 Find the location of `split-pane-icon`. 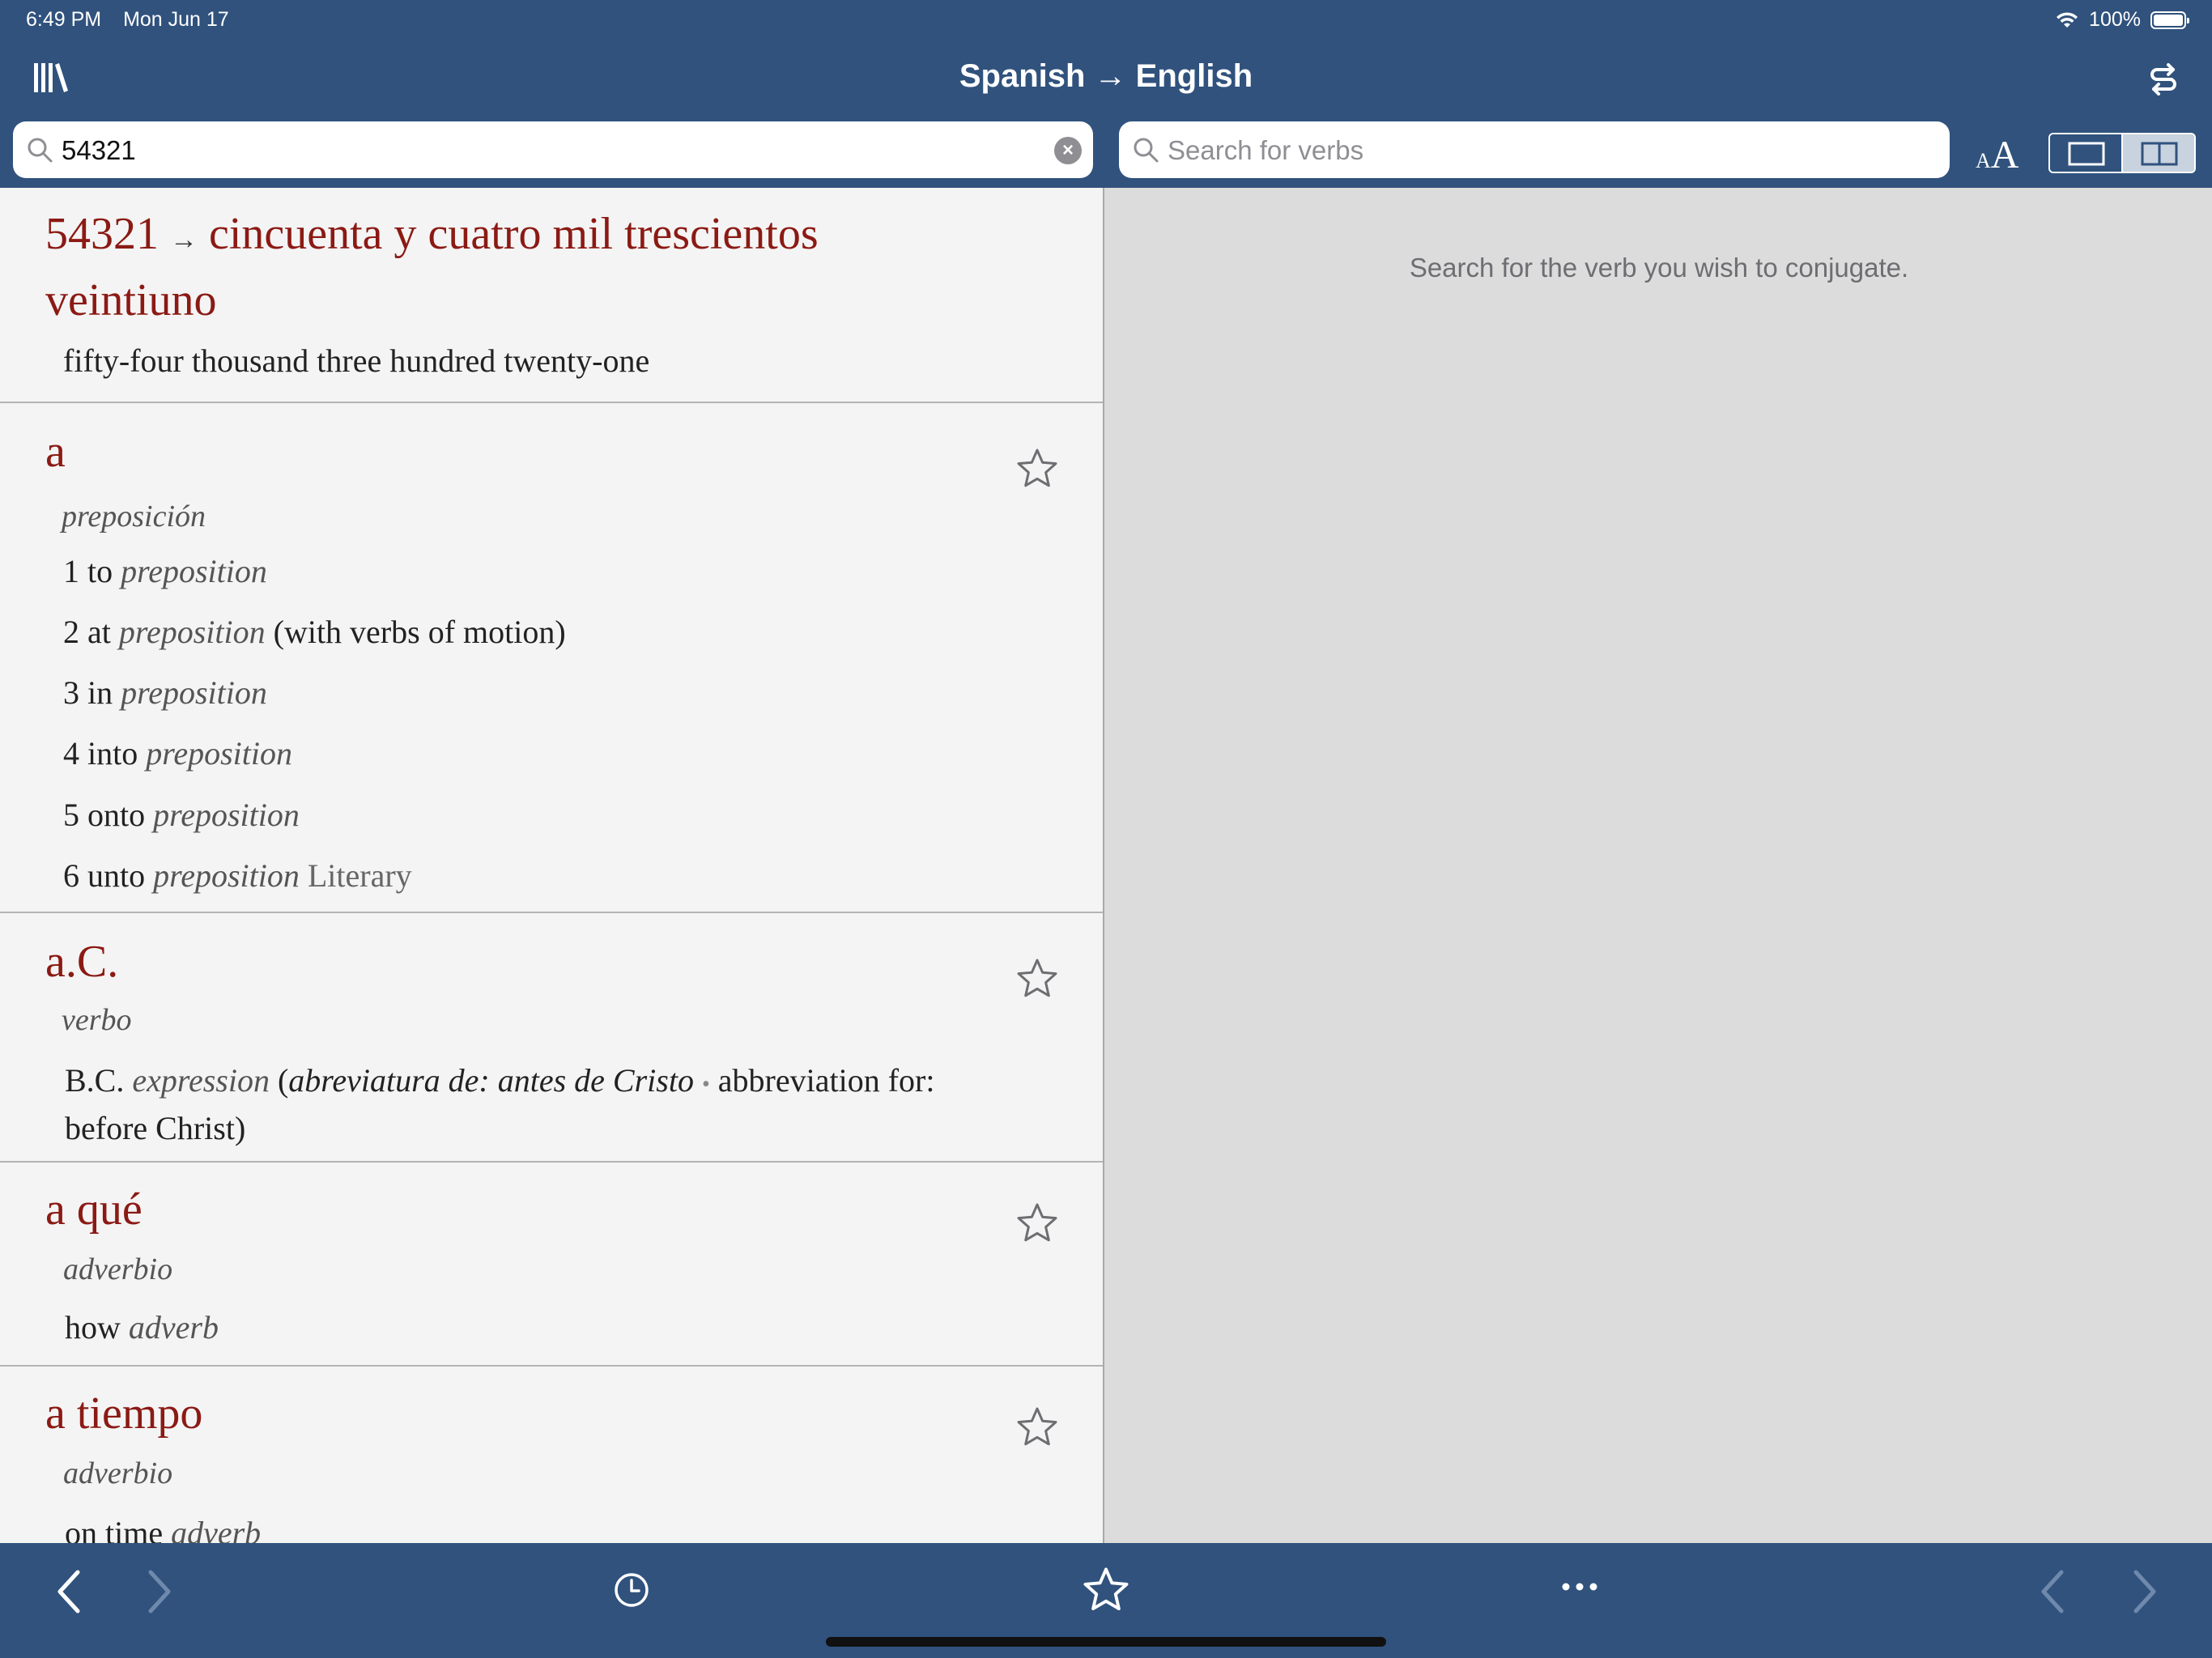

split-pane-icon is located at coordinates (2160, 154).